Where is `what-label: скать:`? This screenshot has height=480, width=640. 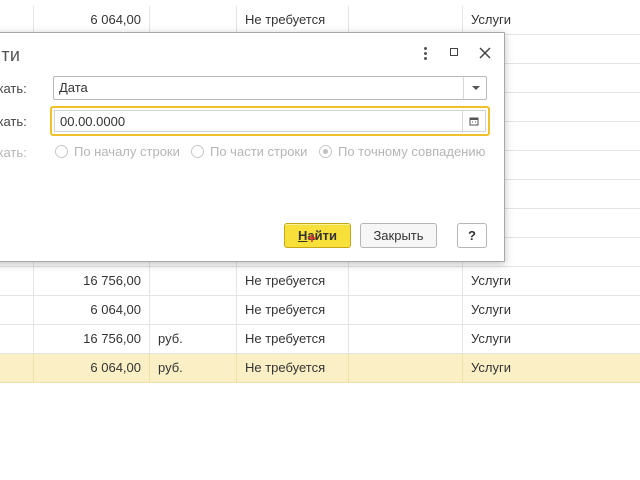
what-label: скать: is located at coordinates (13, 121).